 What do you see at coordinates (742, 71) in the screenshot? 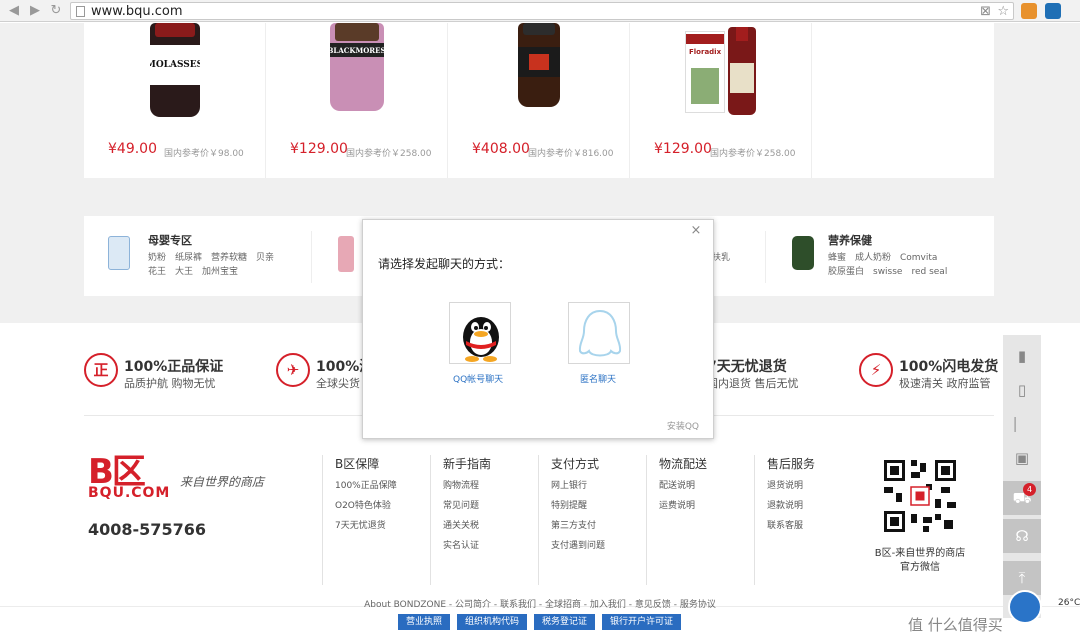
I see `product-bottle` at bounding box center [742, 71].